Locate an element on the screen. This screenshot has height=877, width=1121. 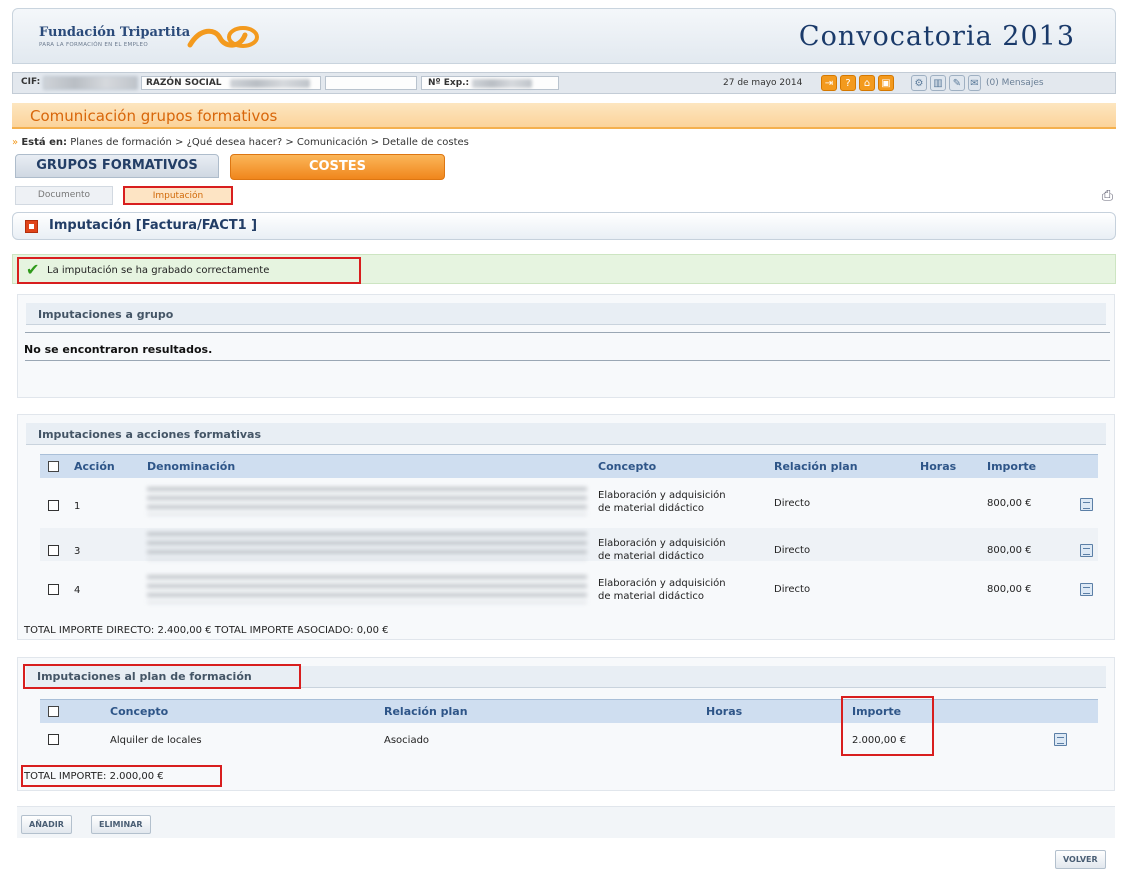
exit-icon: ⇥ is located at coordinates (829, 83).